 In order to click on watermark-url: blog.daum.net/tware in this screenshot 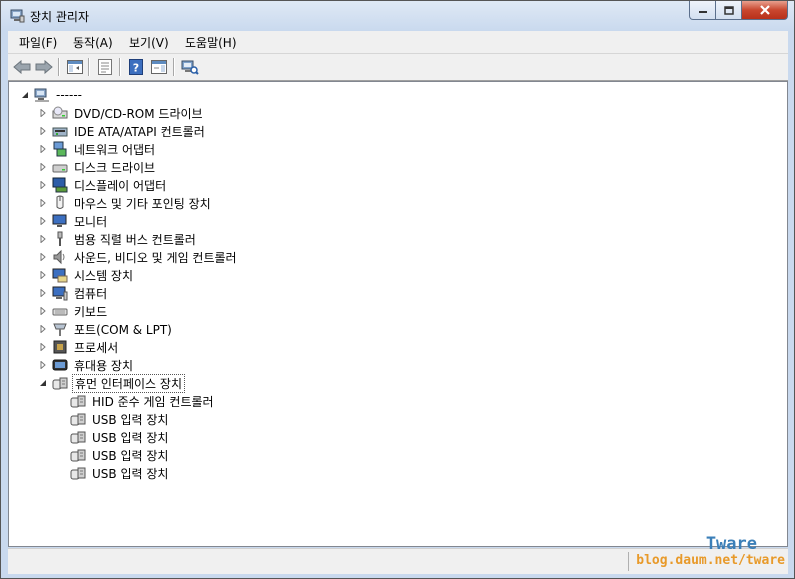, I will do `click(710, 560)`.